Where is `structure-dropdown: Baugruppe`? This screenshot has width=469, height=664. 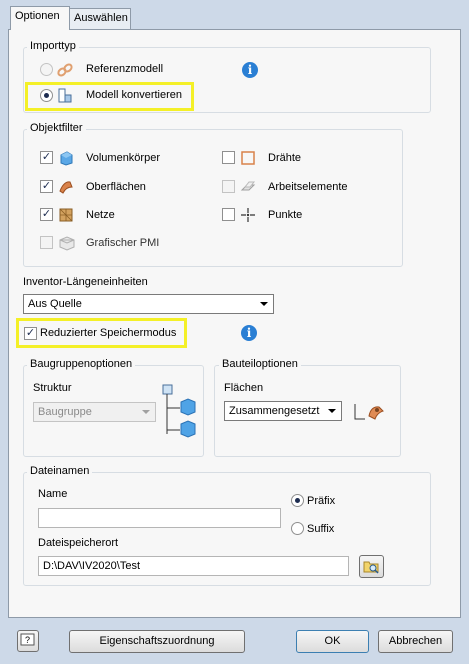
structure-dropdown: Baugruppe is located at coordinates (94, 412).